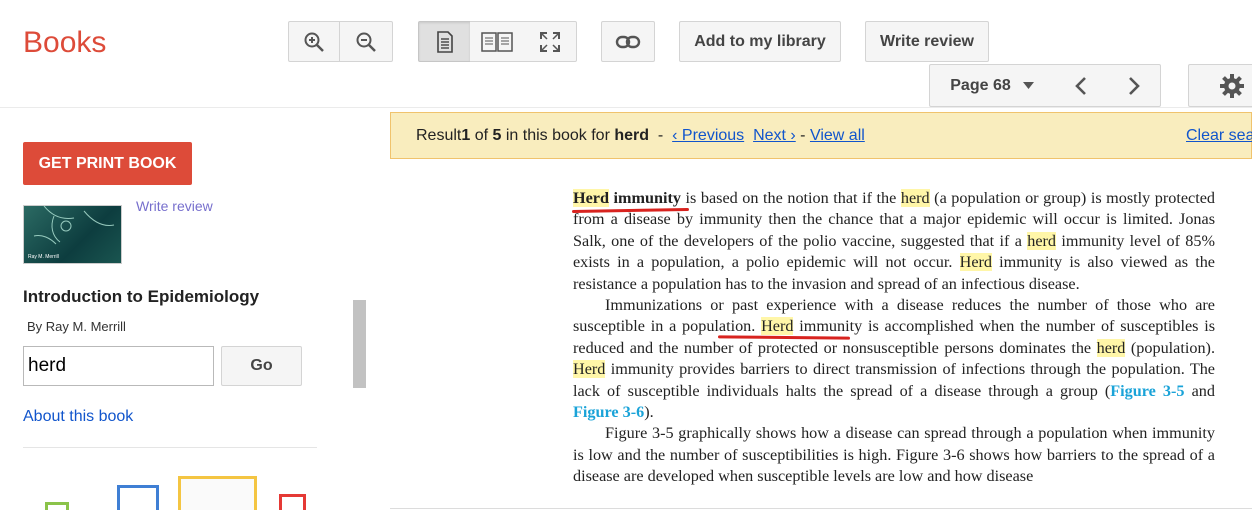 The height and width of the screenshot is (510, 1252). I want to click on two-page-view-button, so click(497, 41).